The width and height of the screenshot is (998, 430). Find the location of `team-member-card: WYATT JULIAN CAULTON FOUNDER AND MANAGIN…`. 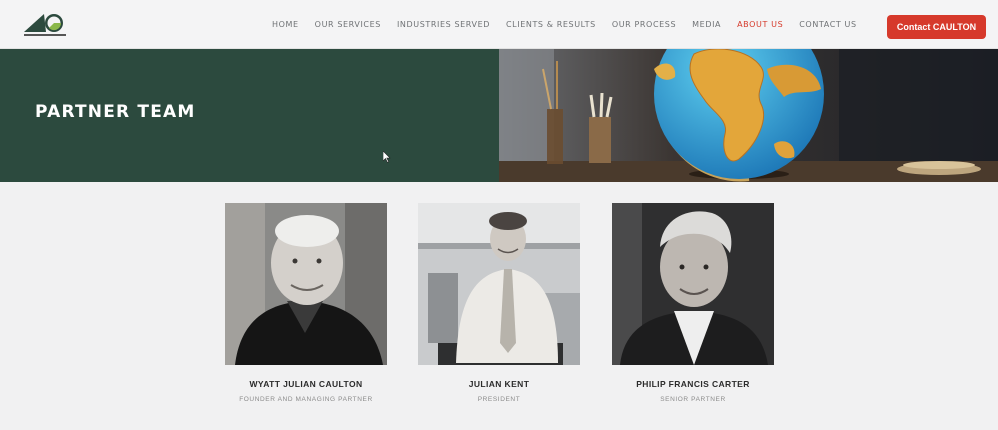

team-member-card: WYATT JULIAN CAULTON FOUNDER AND MANAGIN… is located at coordinates (306, 303).